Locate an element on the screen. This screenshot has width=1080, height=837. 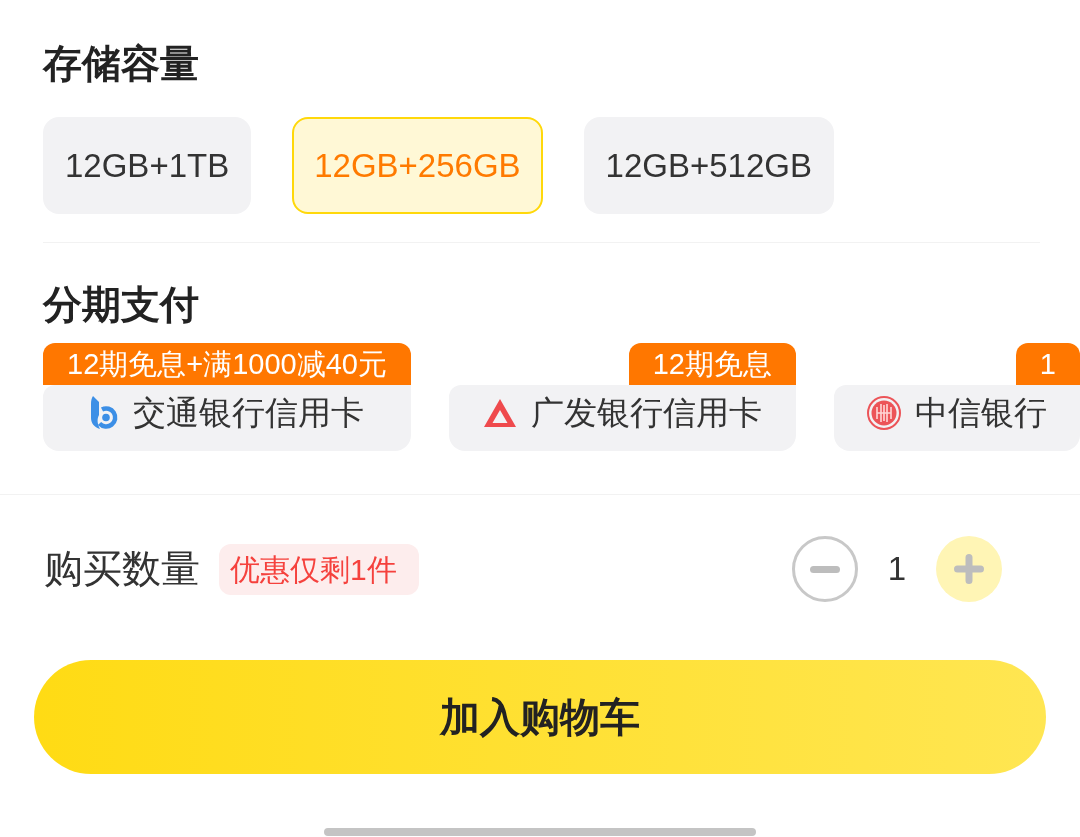
plus-icon is located at coordinates (969, 569).